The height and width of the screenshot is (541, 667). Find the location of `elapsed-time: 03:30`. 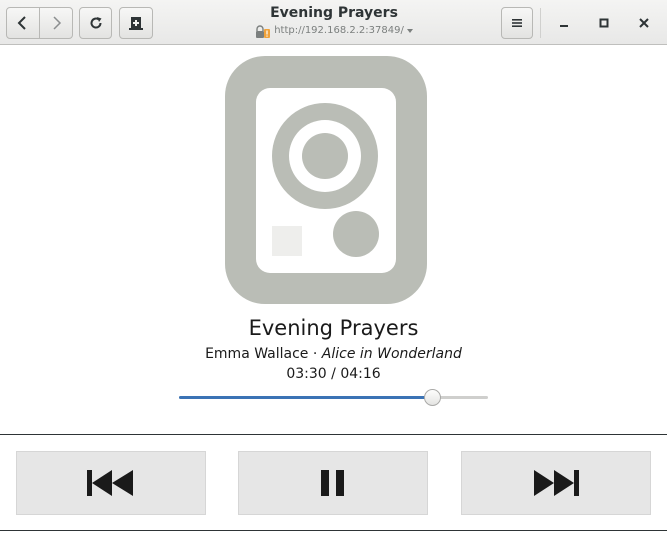

elapsed-time: 03:30 is located at coordinates (306, 374).